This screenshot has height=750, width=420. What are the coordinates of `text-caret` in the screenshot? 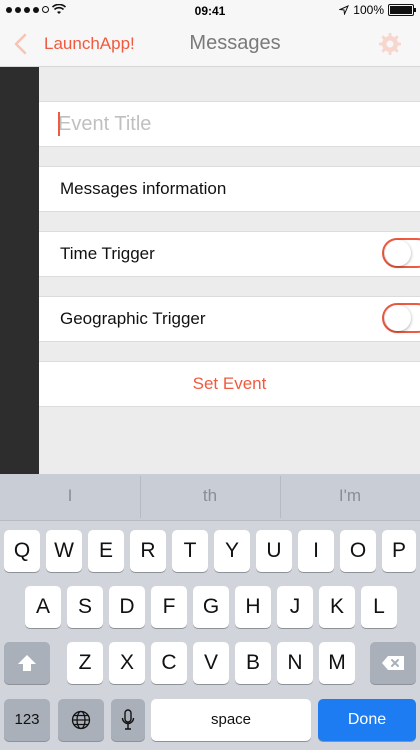 It's located at (59, 124).